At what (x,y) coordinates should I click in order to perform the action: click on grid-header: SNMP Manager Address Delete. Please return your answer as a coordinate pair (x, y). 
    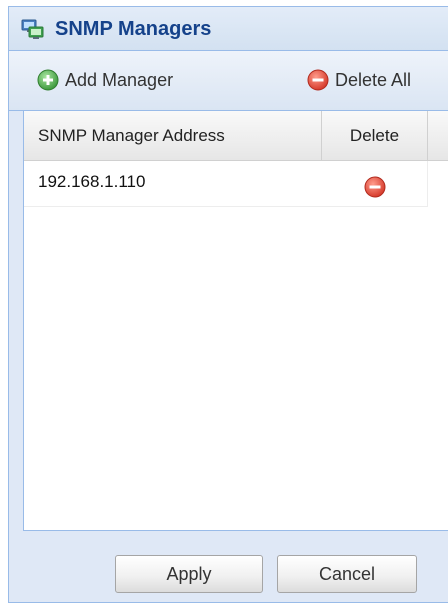
    Looking at the image, I should click on (236, 136).